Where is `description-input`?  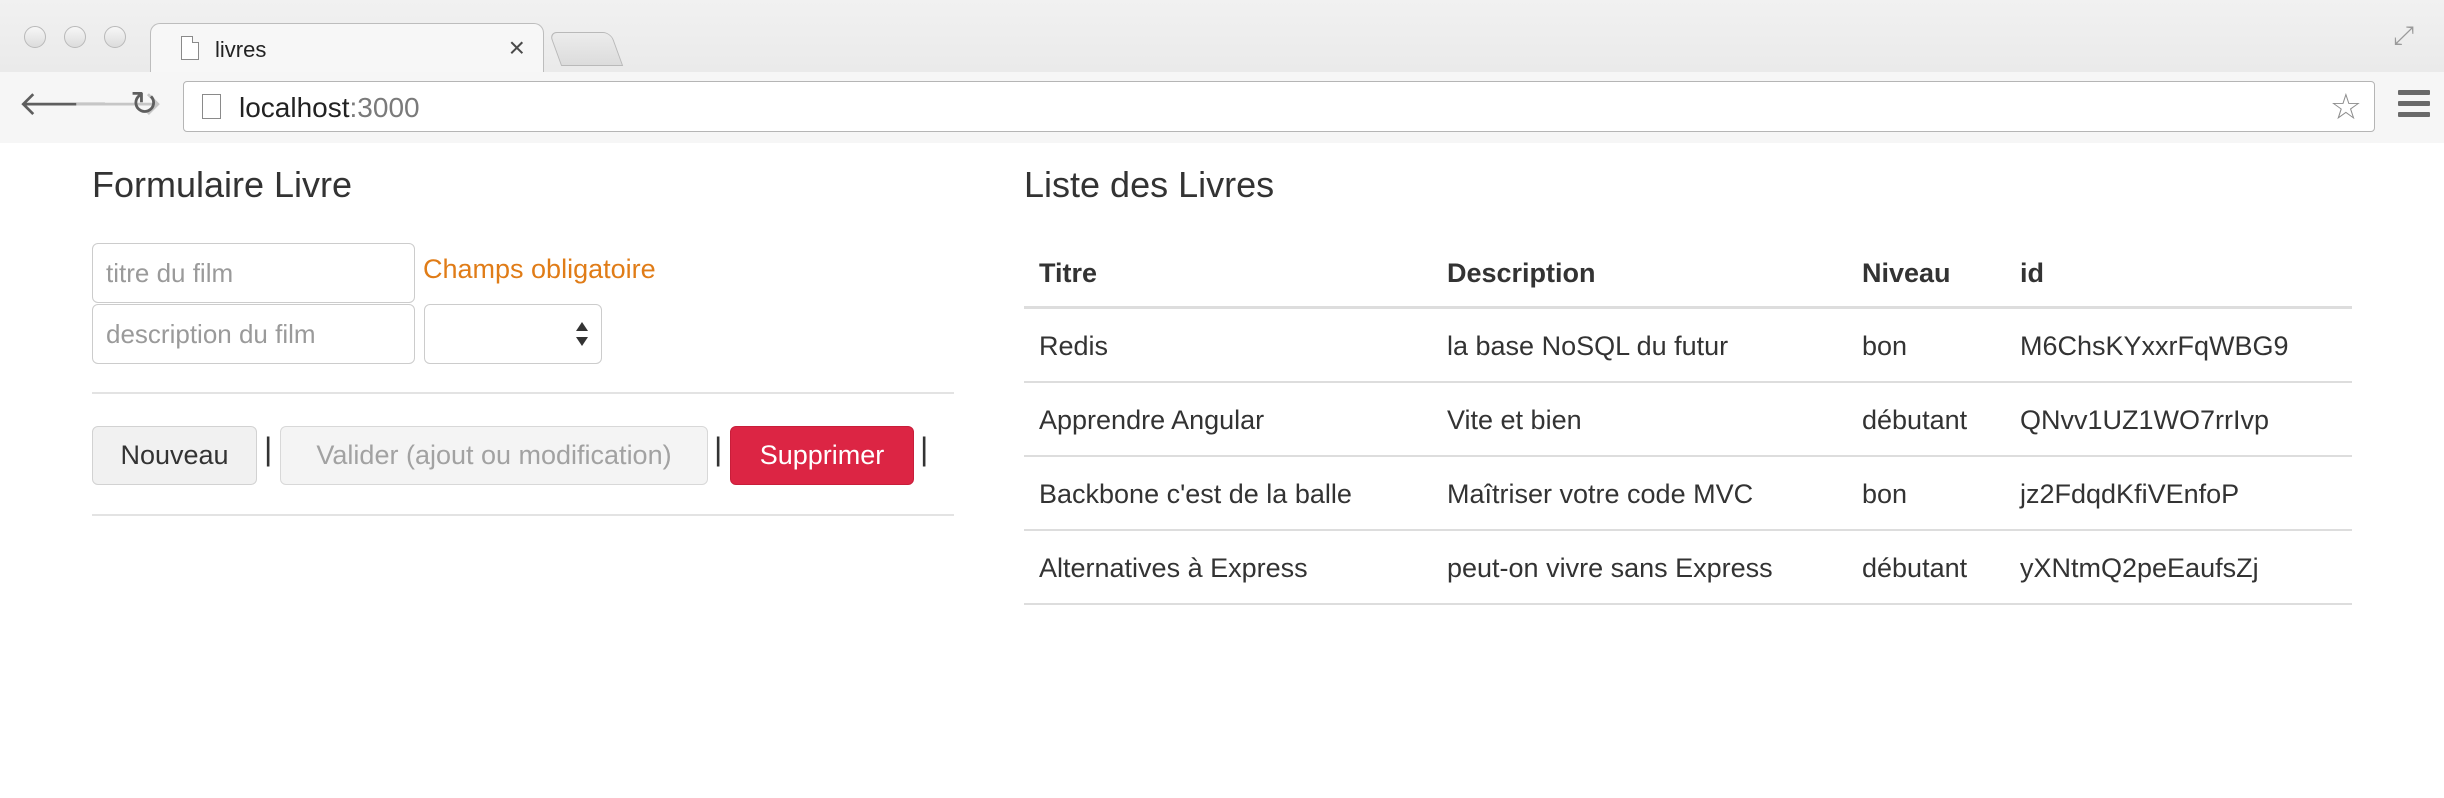 description-input is located at coordinates (253, 334).